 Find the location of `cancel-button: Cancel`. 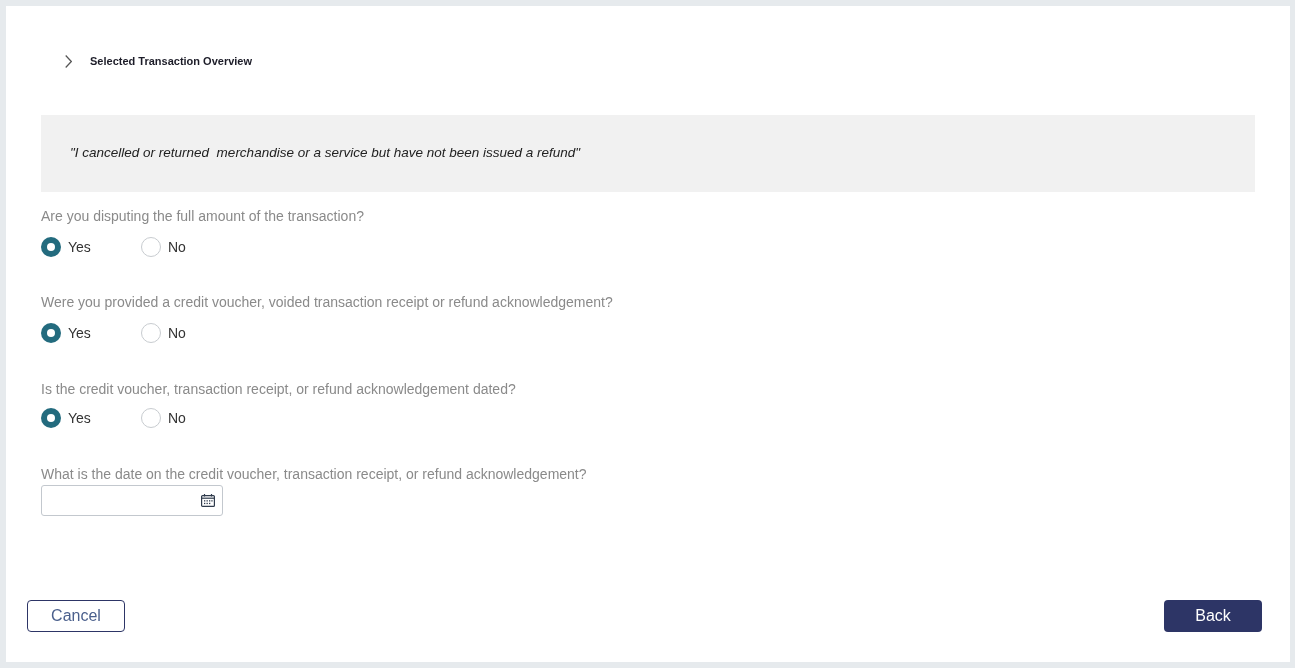

cancel-button: Cancel is located at coordinates (76, 616).